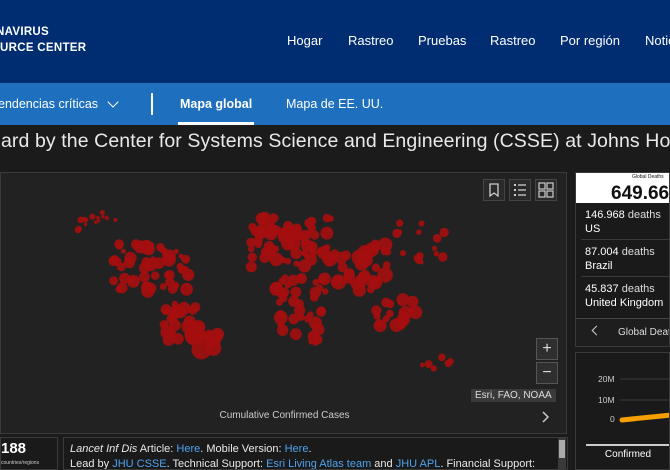  I want to click on info-scrollbar, so click(562, 454).